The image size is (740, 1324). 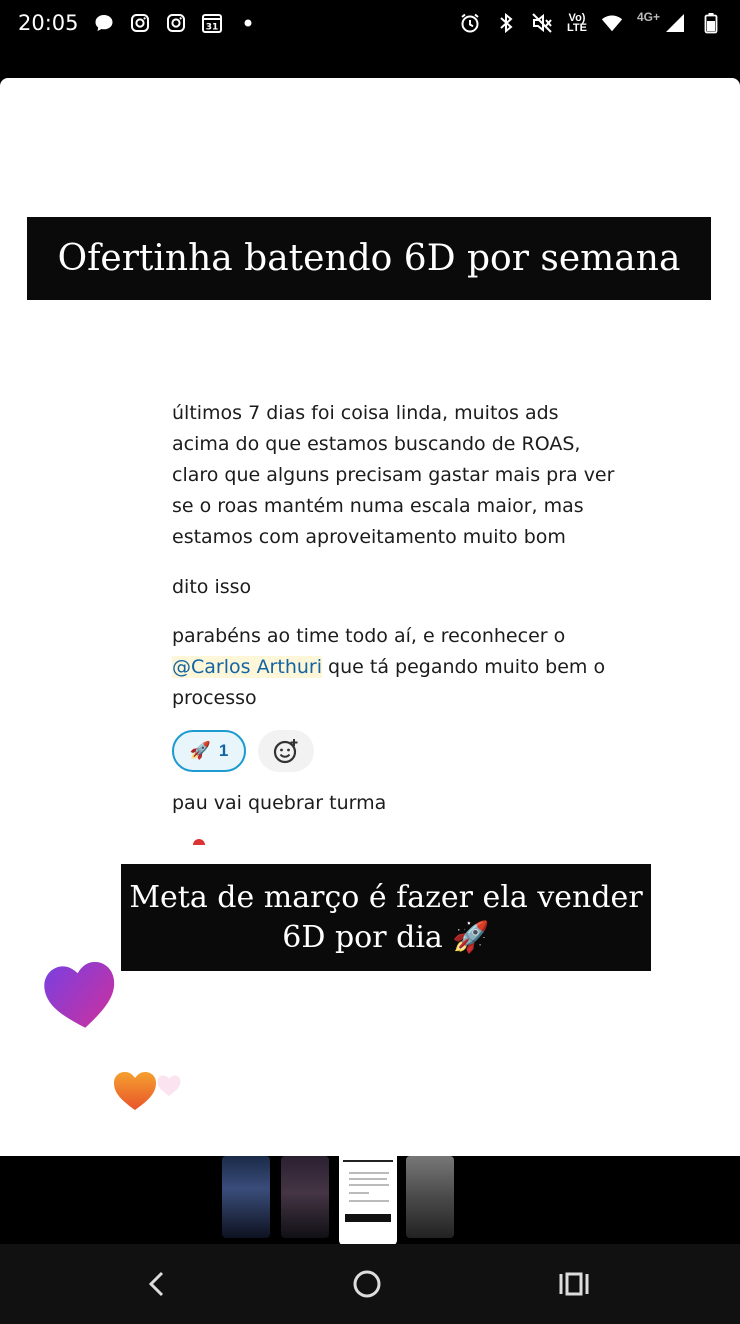 I want to click on dot-icon, so click(x=248, y=23).